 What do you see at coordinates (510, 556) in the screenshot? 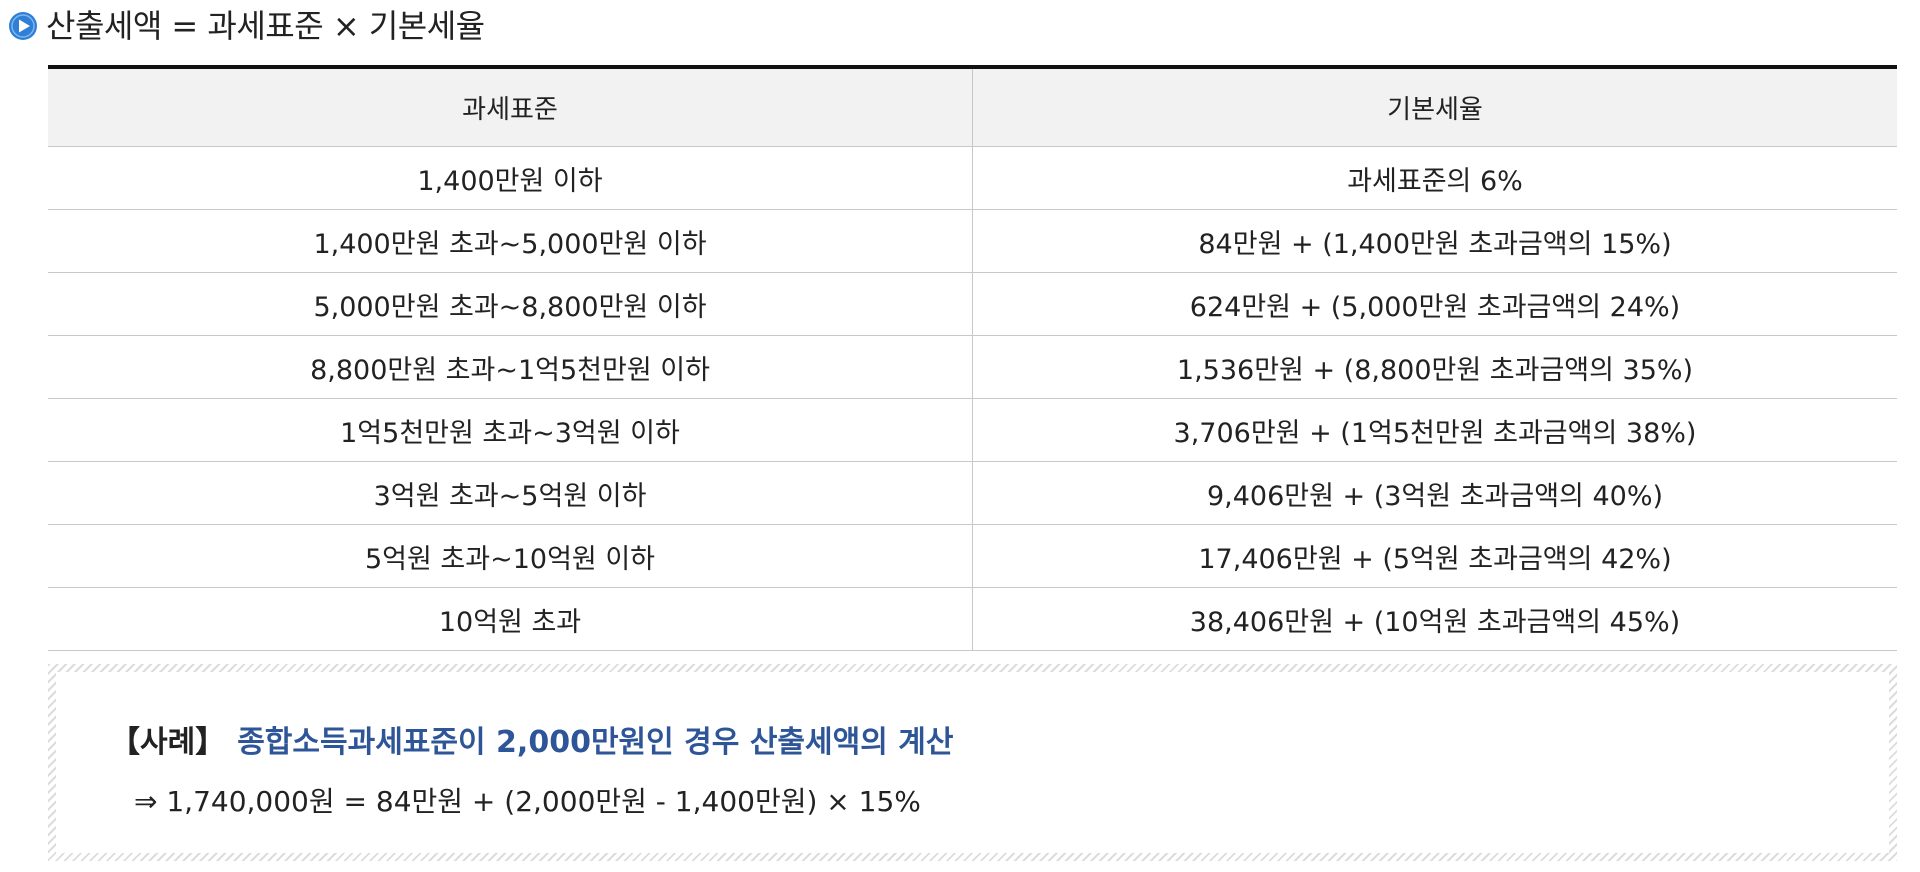
I see `tax-base-cell: 5억원 초과~10억원 이하` at bounding box center [510, 556].